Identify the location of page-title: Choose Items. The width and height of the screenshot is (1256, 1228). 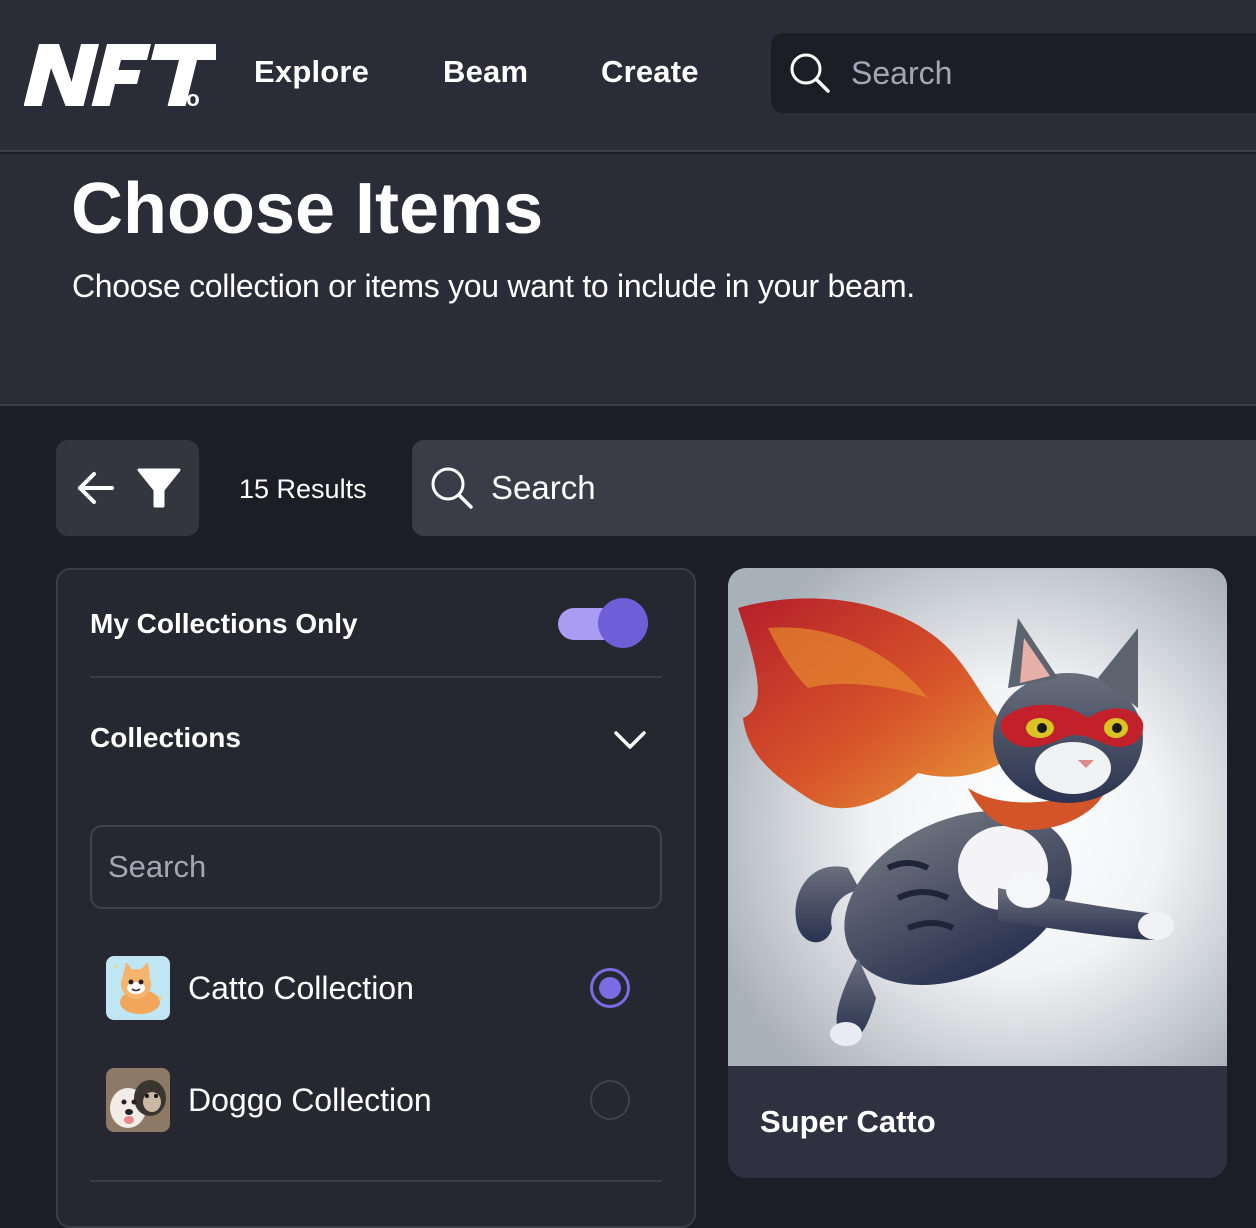
(307, 209).